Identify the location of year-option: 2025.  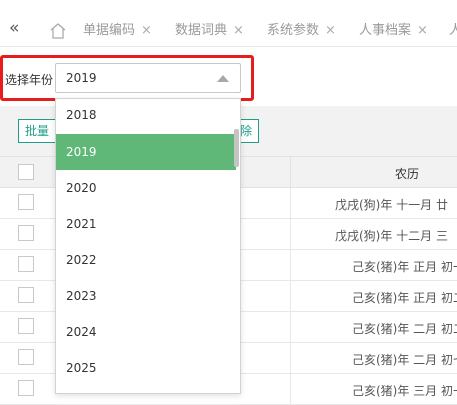
(146, 368).